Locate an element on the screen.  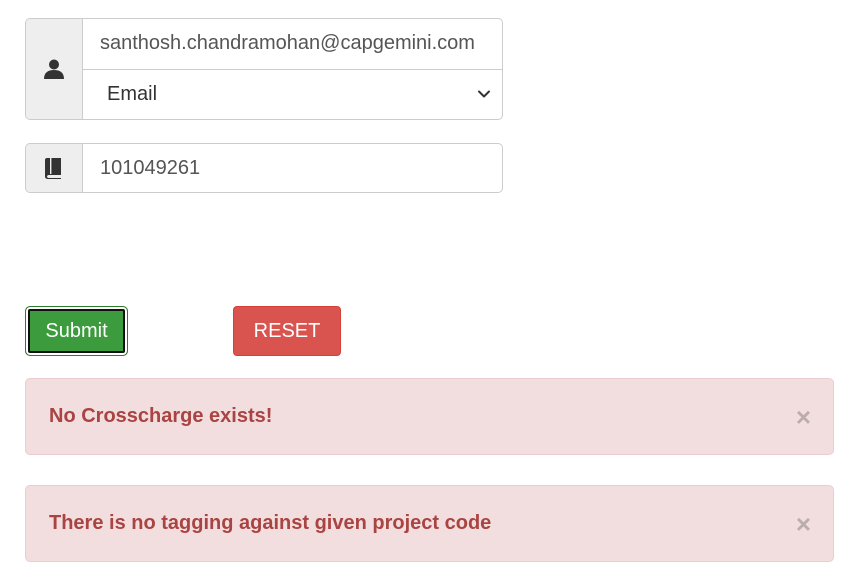
user-addon is located at coordinates (54, 69).